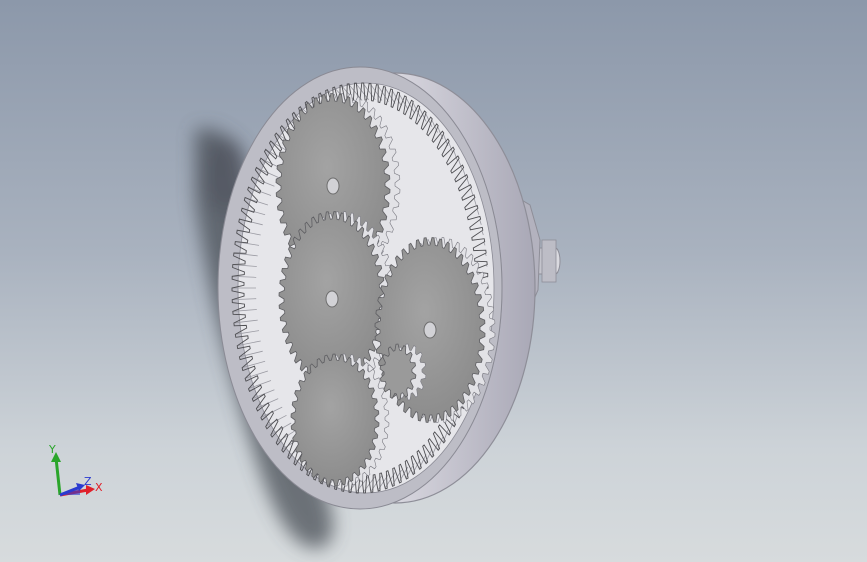 The height and width of the screenshot is (562, 867). What do you see at coordinates (332, 299) in the screenshot?
I see `hole-center` at bounding box center [332, 299].